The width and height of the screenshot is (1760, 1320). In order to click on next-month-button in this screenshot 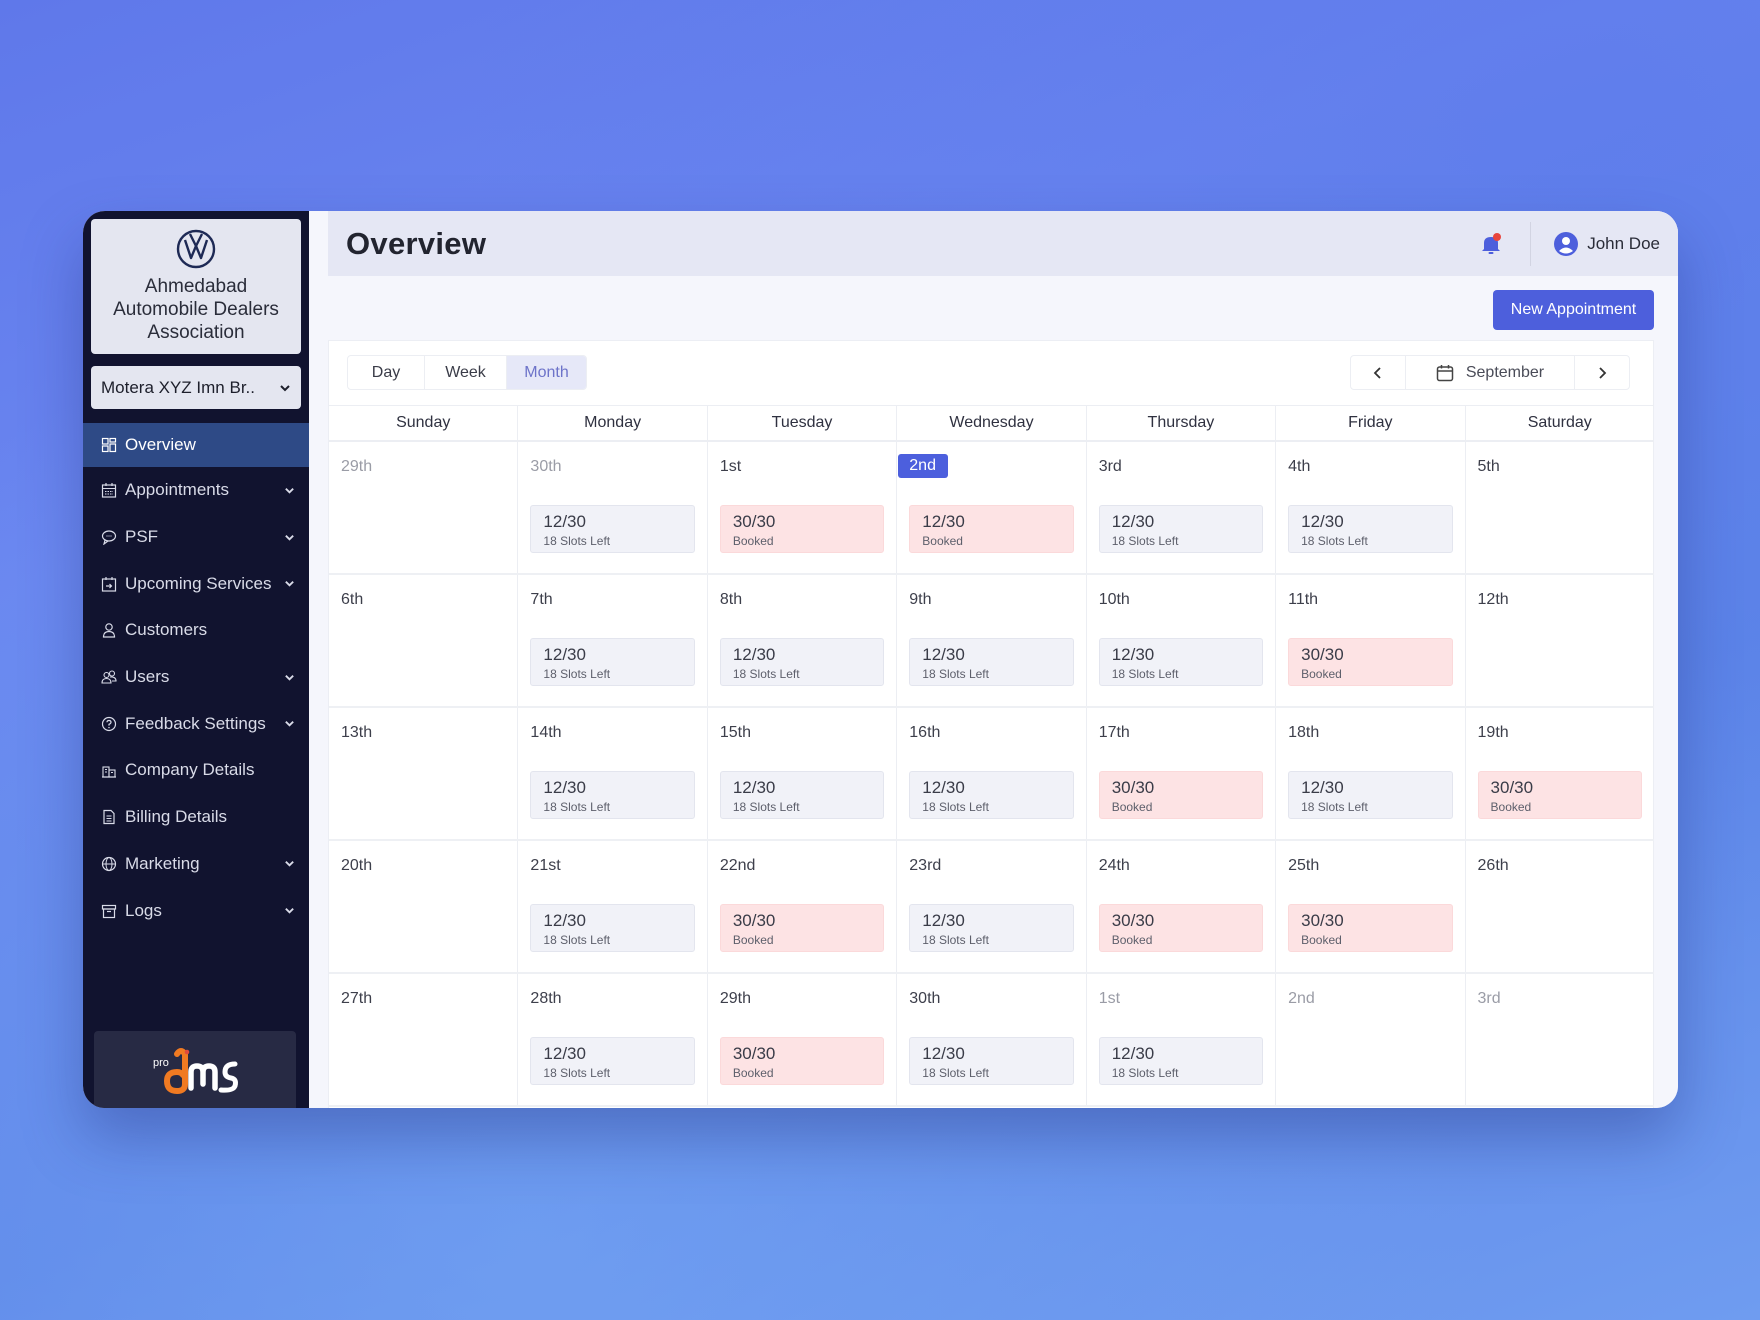, I will do `click(1602, 372)`.